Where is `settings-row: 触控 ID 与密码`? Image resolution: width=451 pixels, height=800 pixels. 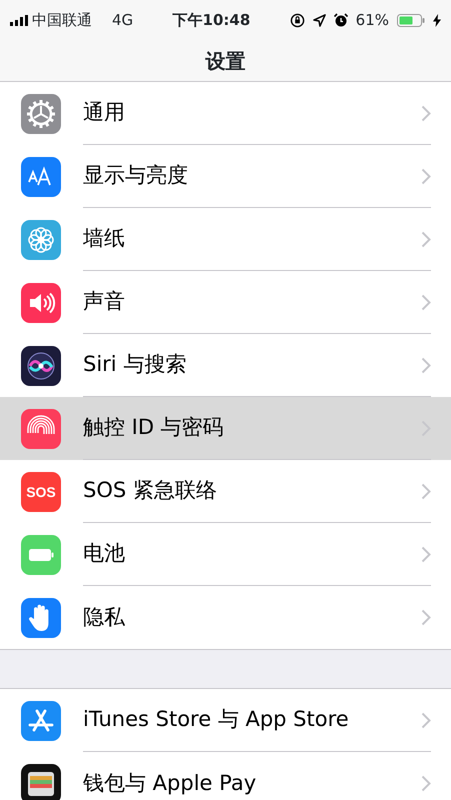
settings-row: 触控 ID 与密码 is located at coordinates (225, 428).